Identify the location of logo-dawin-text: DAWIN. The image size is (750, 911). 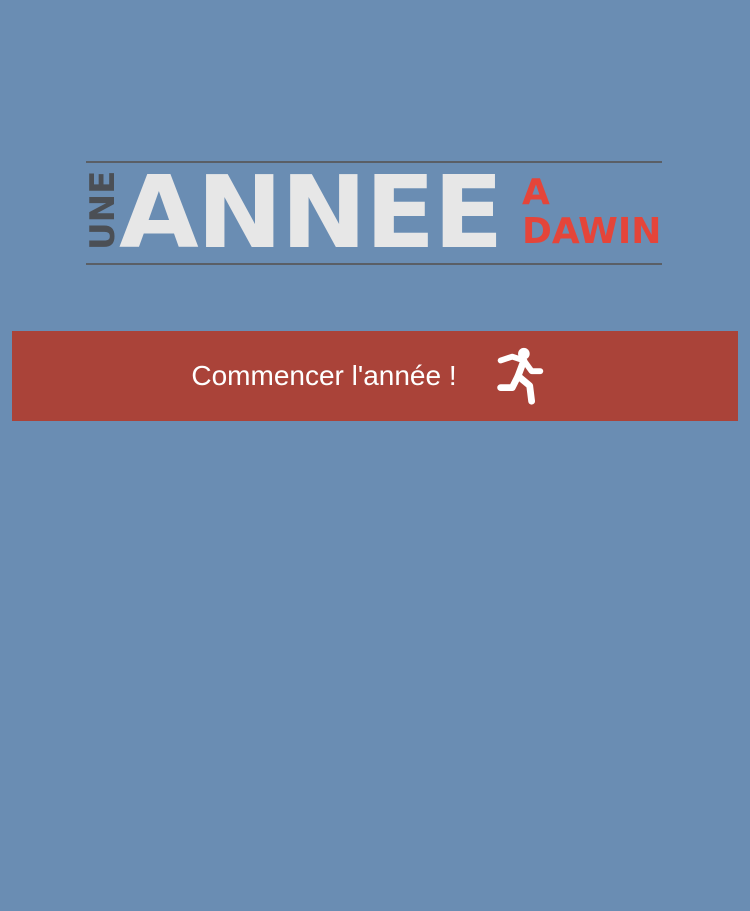
(592, 231).